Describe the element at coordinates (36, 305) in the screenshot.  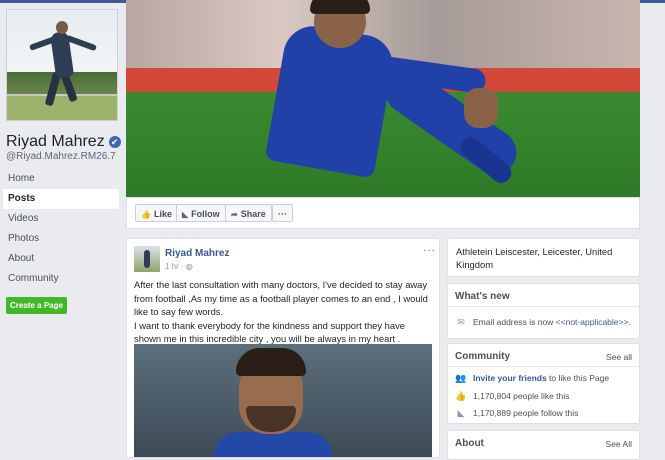
I see `create-page-button: Create a Page` at that location.